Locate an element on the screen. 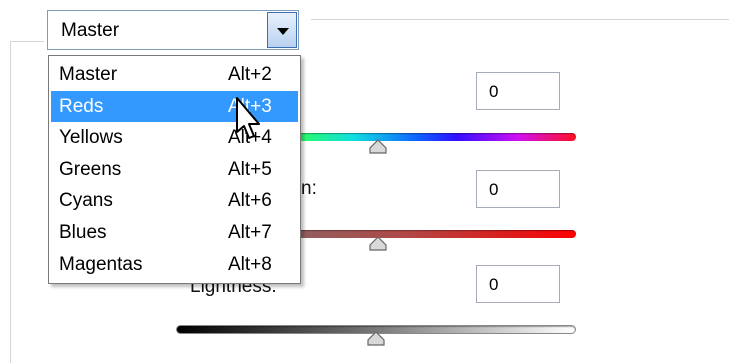 The width and height of the screenshot is (729, 363). list-item-label: Reds is located at coordinates (81, 106).